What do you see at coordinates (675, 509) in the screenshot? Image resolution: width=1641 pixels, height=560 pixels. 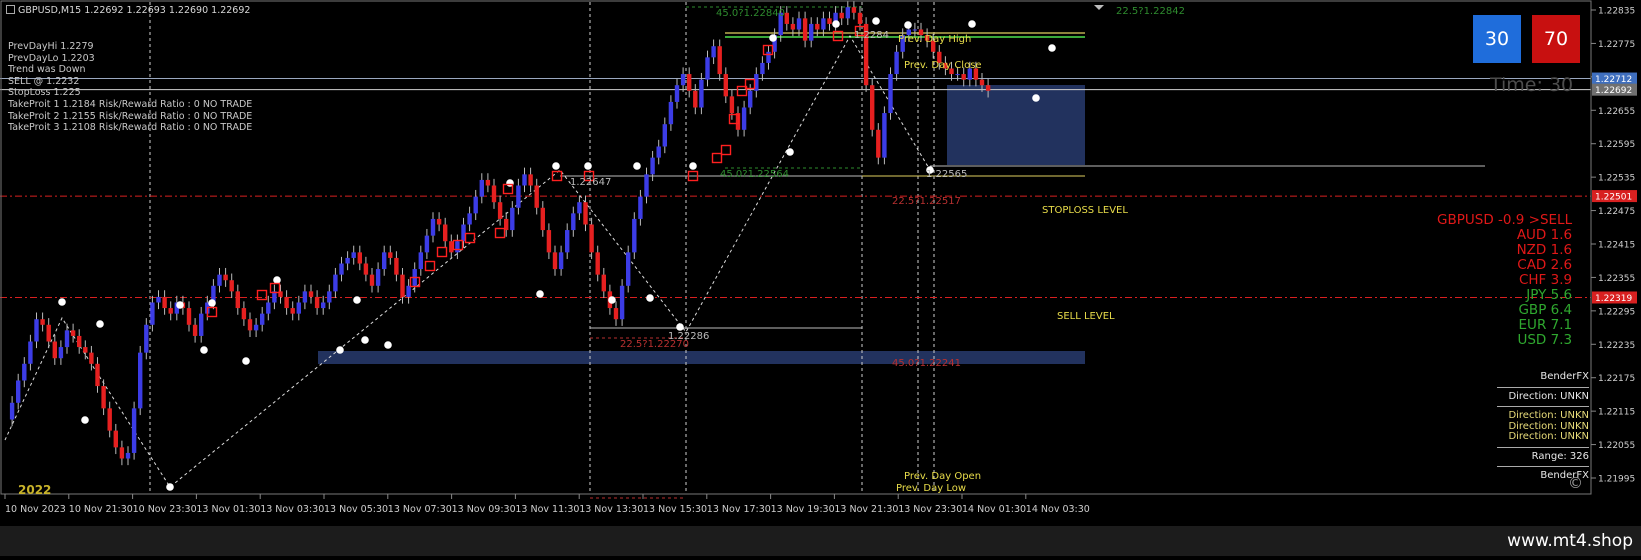 I see `time-tick-label: 13 Nov 15:30` at bounding box center [675, 509].